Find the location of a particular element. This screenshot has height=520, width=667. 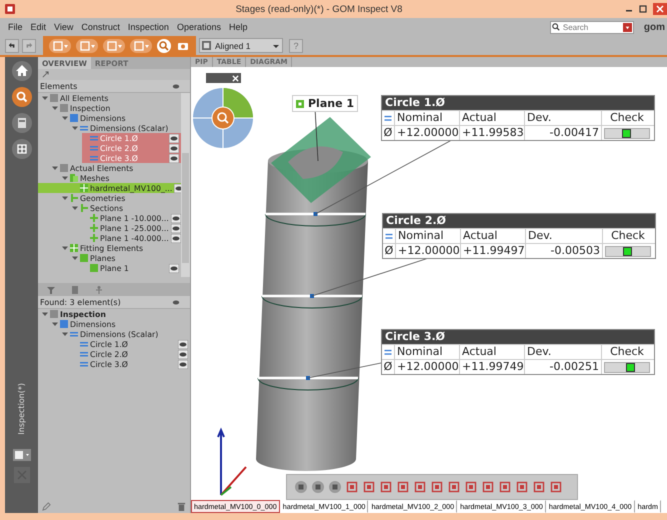

menu-item: Edit is located at coordinates (38, 27).